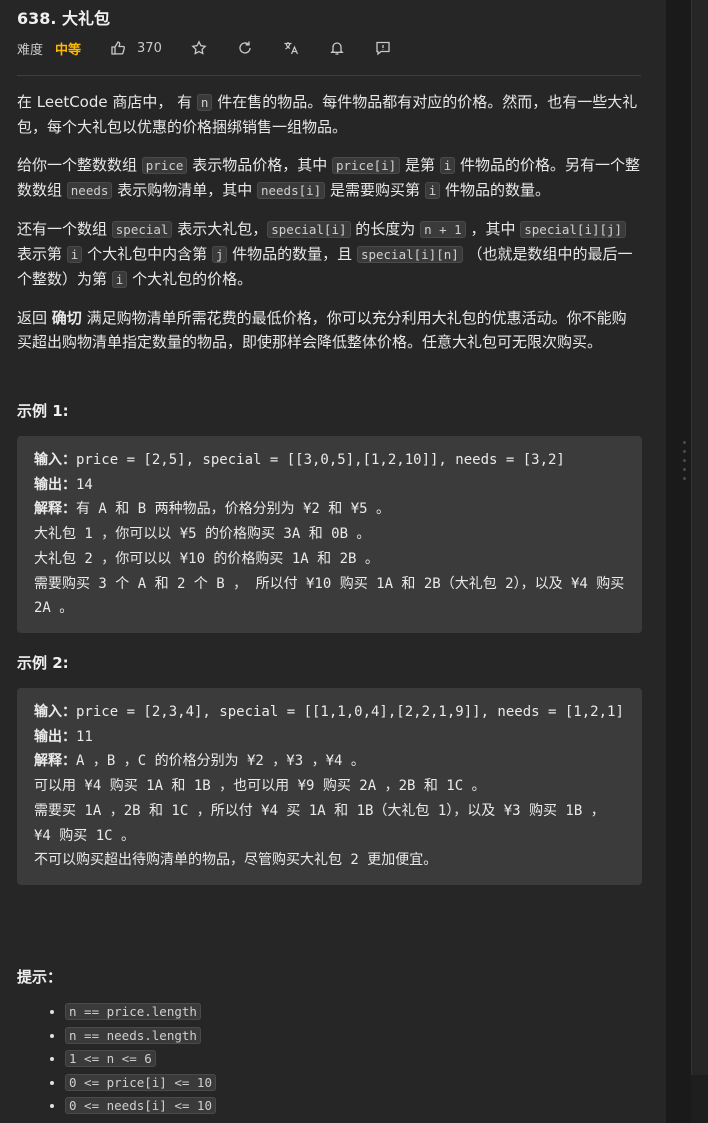  I want to click on hints-heading: 提示：, so click(40, 977).